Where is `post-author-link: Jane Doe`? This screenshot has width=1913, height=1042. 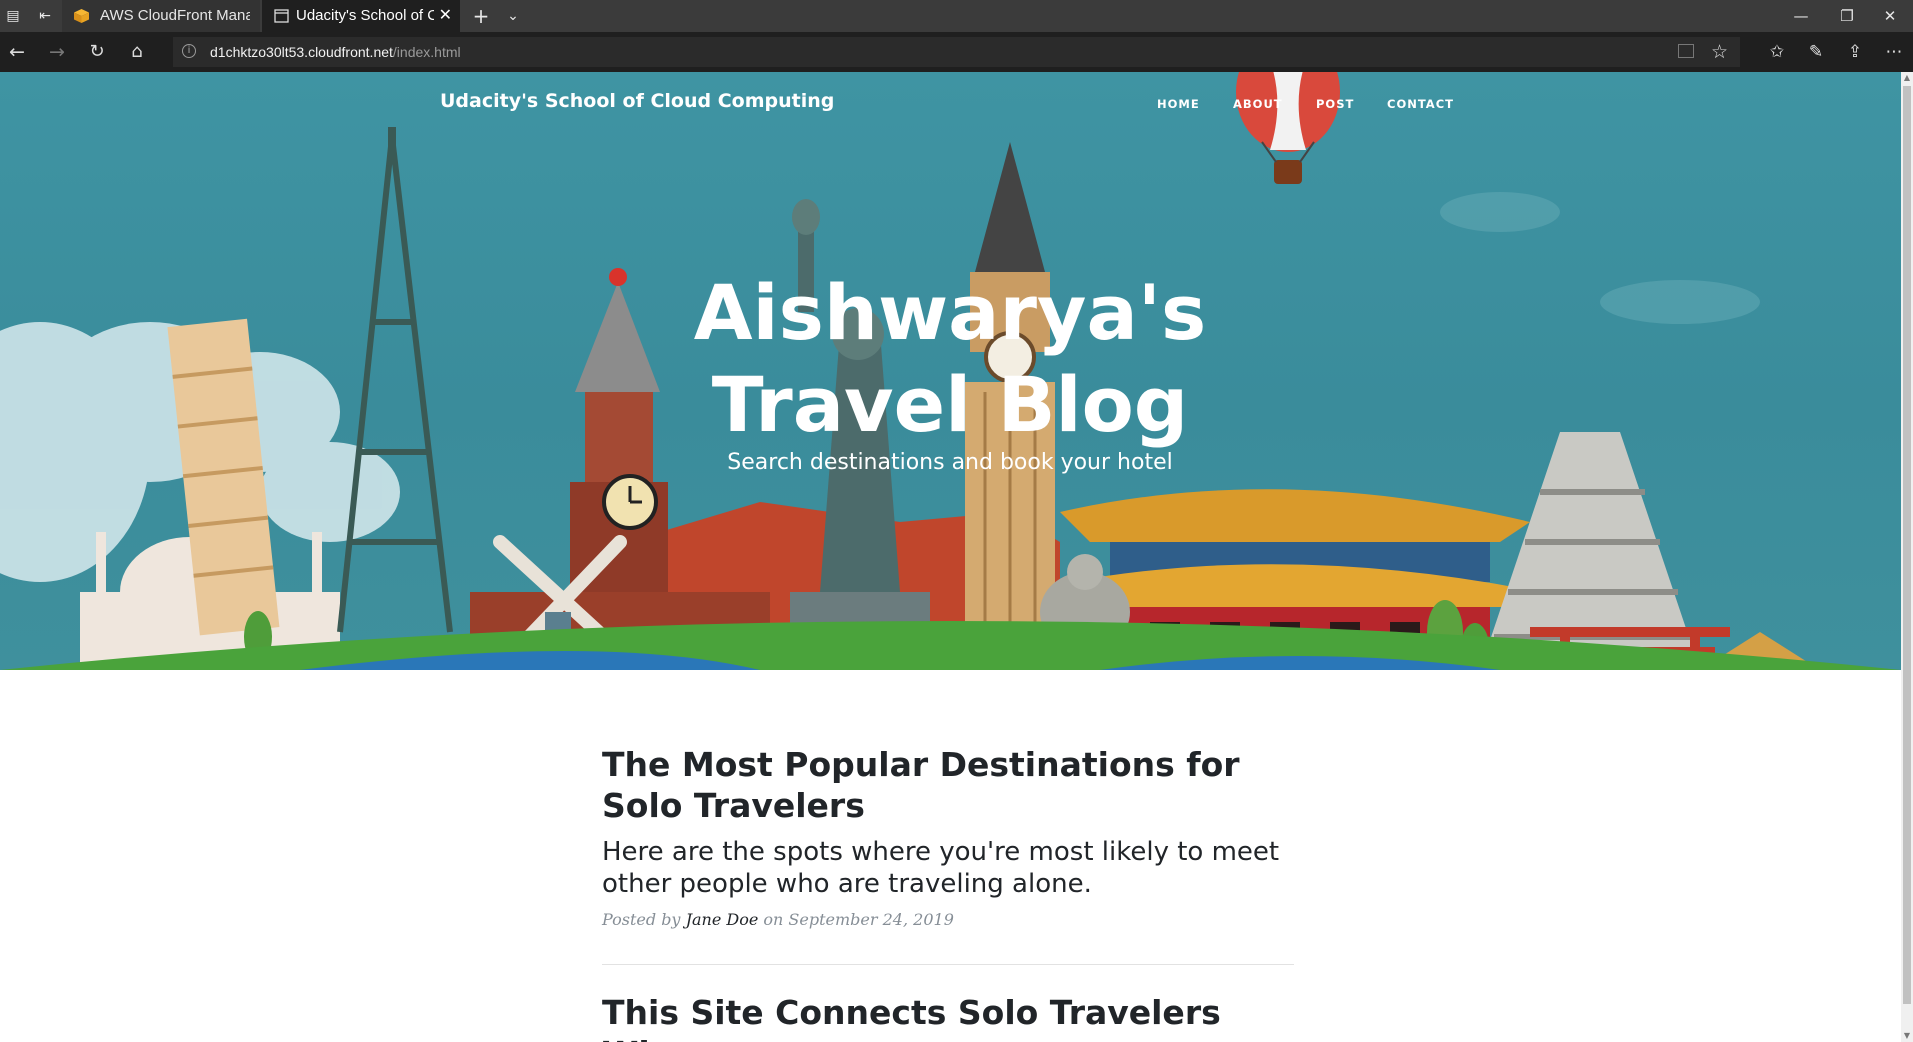 post-author-link: Jane Doe is located at coordinates (722, 919).